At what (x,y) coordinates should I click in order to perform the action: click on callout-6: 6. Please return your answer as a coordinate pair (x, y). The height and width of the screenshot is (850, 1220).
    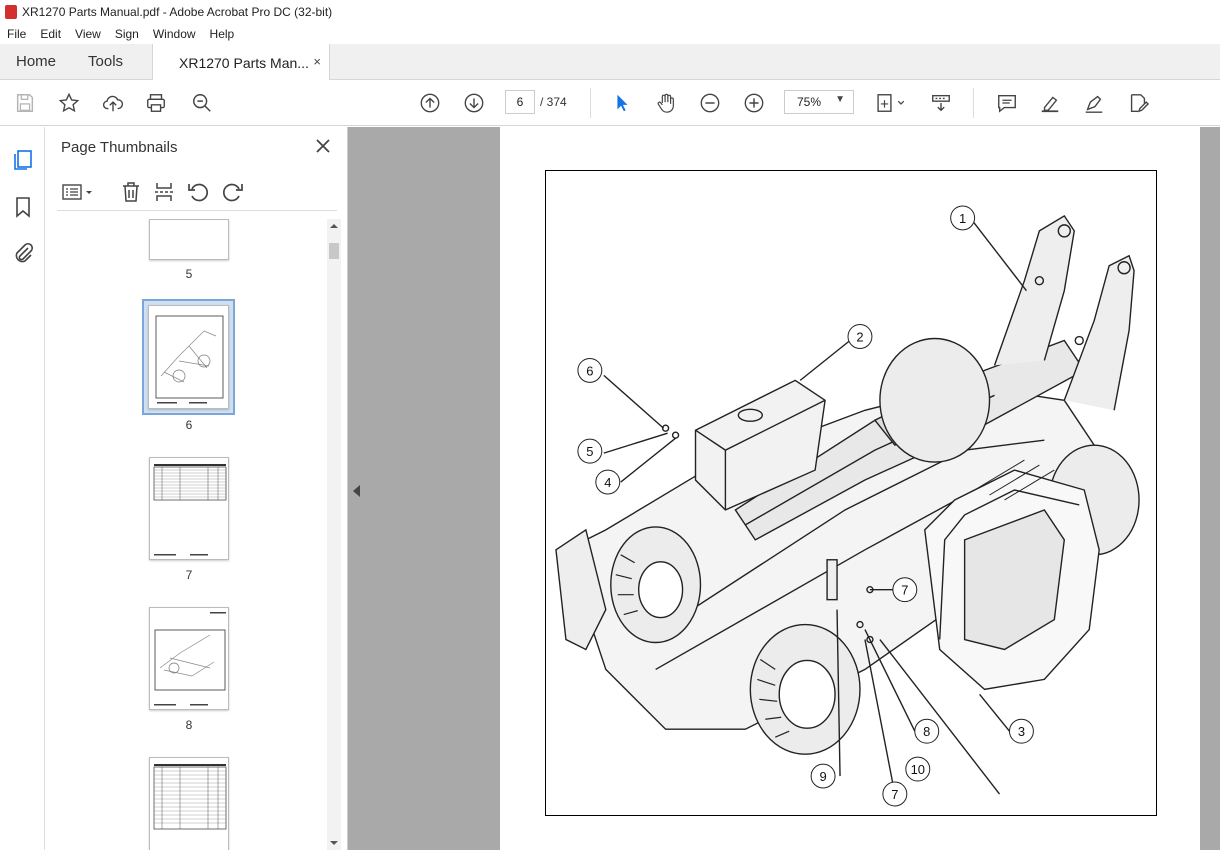
    Looking at the image, I should click on (589, 370).